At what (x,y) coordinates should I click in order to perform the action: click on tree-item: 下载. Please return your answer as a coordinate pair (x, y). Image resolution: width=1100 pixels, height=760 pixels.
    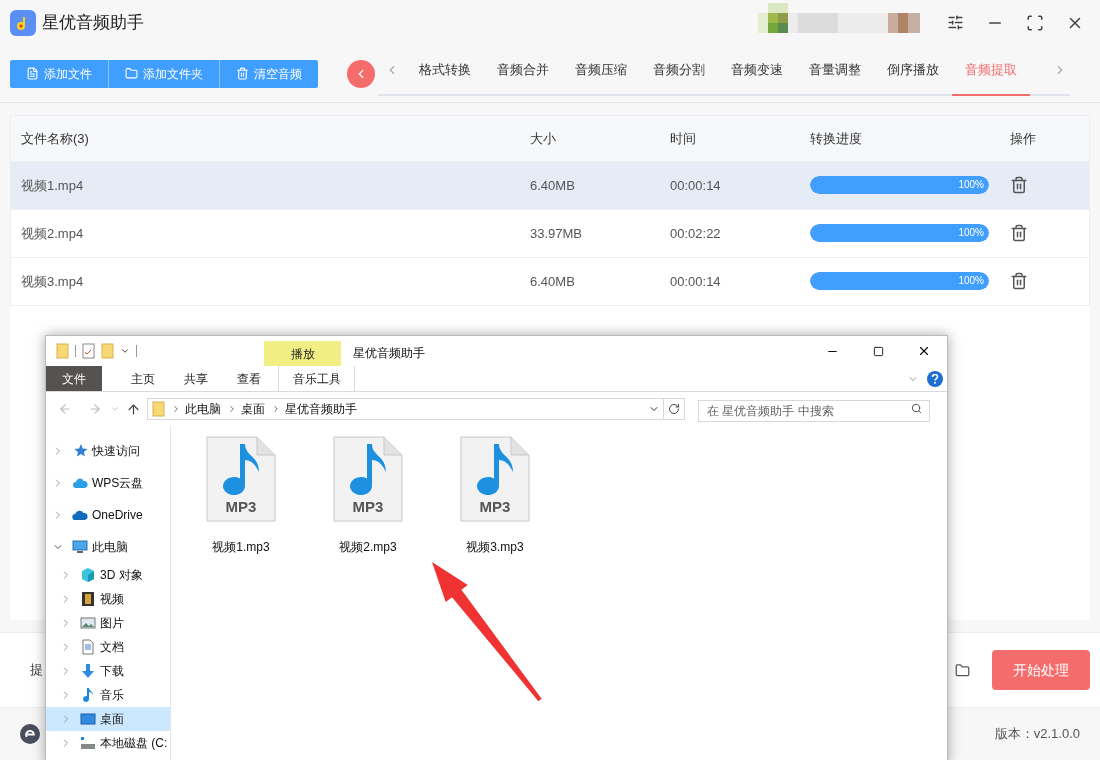
    Looking at the image, I should click on (108, 671).